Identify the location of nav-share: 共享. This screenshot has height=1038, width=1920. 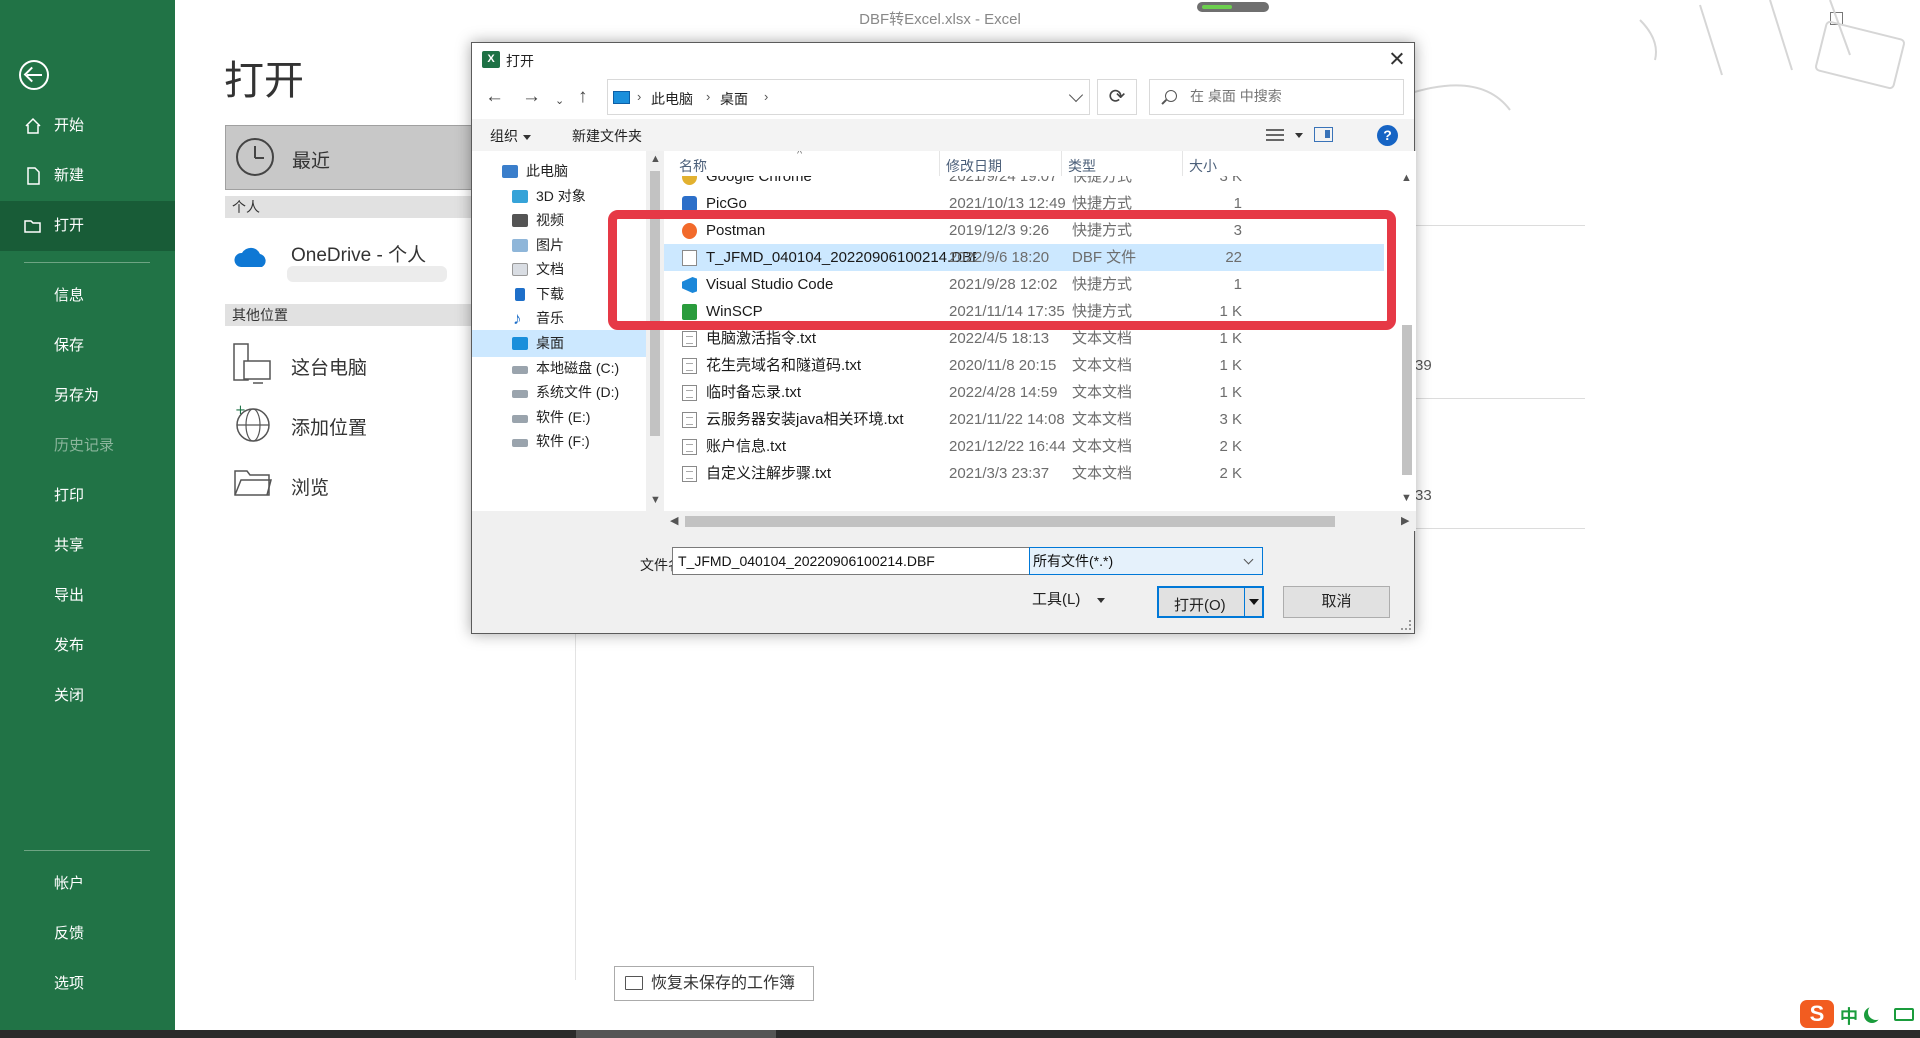
(87, 546).